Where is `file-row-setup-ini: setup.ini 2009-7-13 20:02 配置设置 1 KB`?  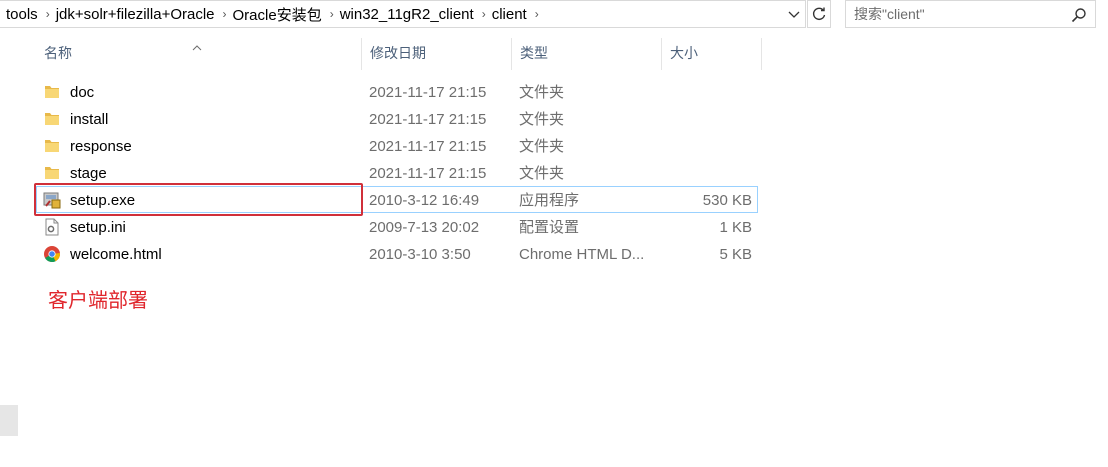 file-row-setup-ini: setup.ini 2009-7-13 20:02 配置设置 1 KB is located at coordinates (397, 226).